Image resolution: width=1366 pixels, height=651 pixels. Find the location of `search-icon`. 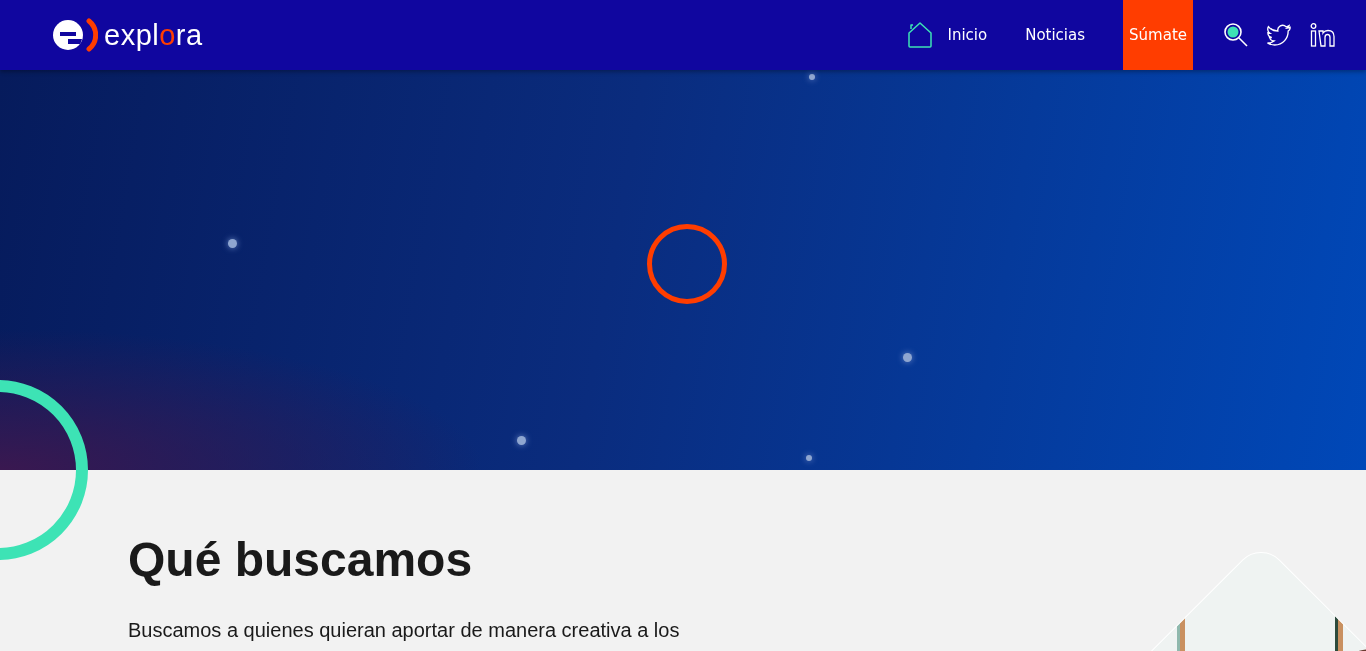

search-icon is located at coordinates (1236, 35).